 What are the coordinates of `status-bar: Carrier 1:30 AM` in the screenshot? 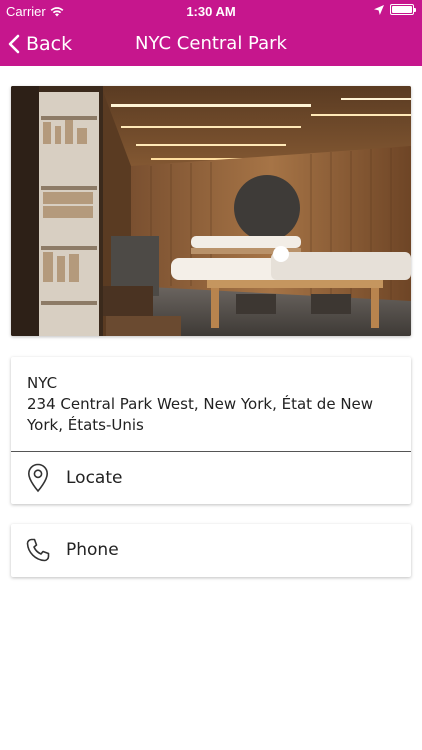 It's located at (211, 11).